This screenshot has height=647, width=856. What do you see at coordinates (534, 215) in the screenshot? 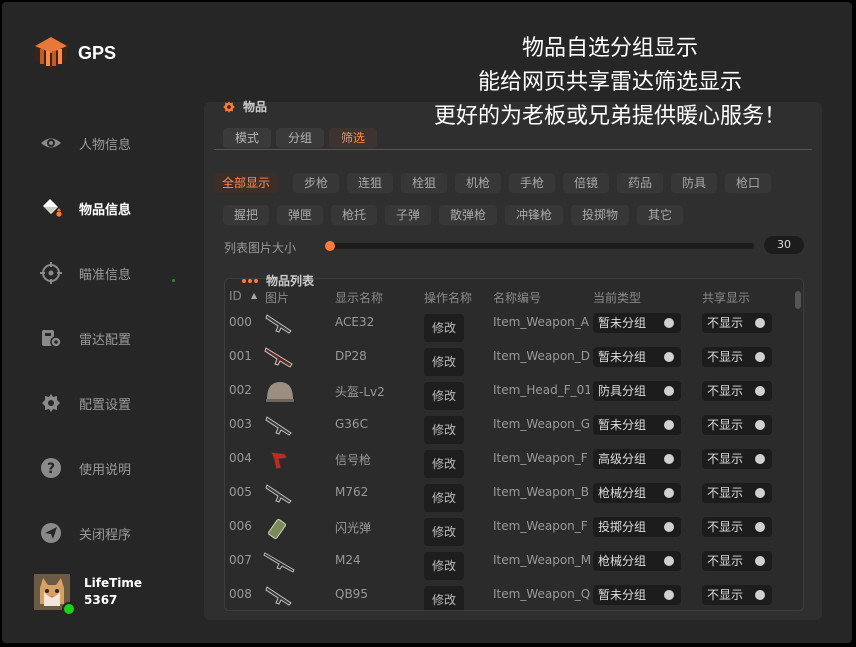
I see `filter-chip: 冲锋枪` at bounding box center [534, 215].